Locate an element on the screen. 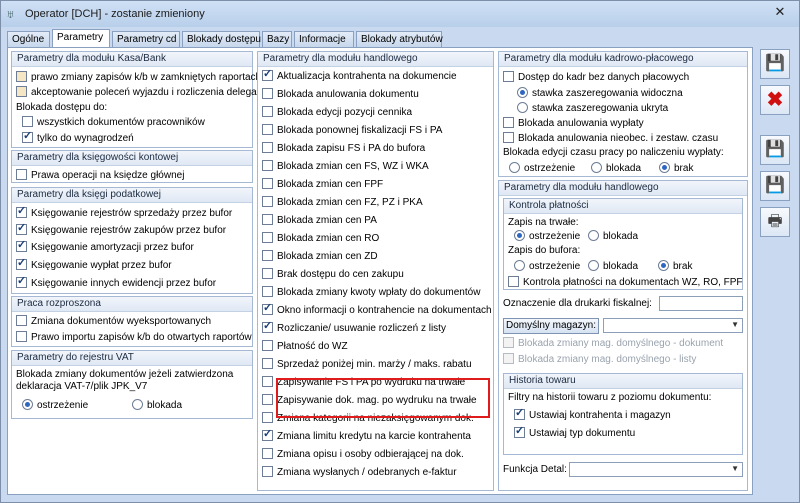 The image size is (800, 503). checkbox-row: Brak dostępu do cen zakupu is located at coordinates (333, 275).